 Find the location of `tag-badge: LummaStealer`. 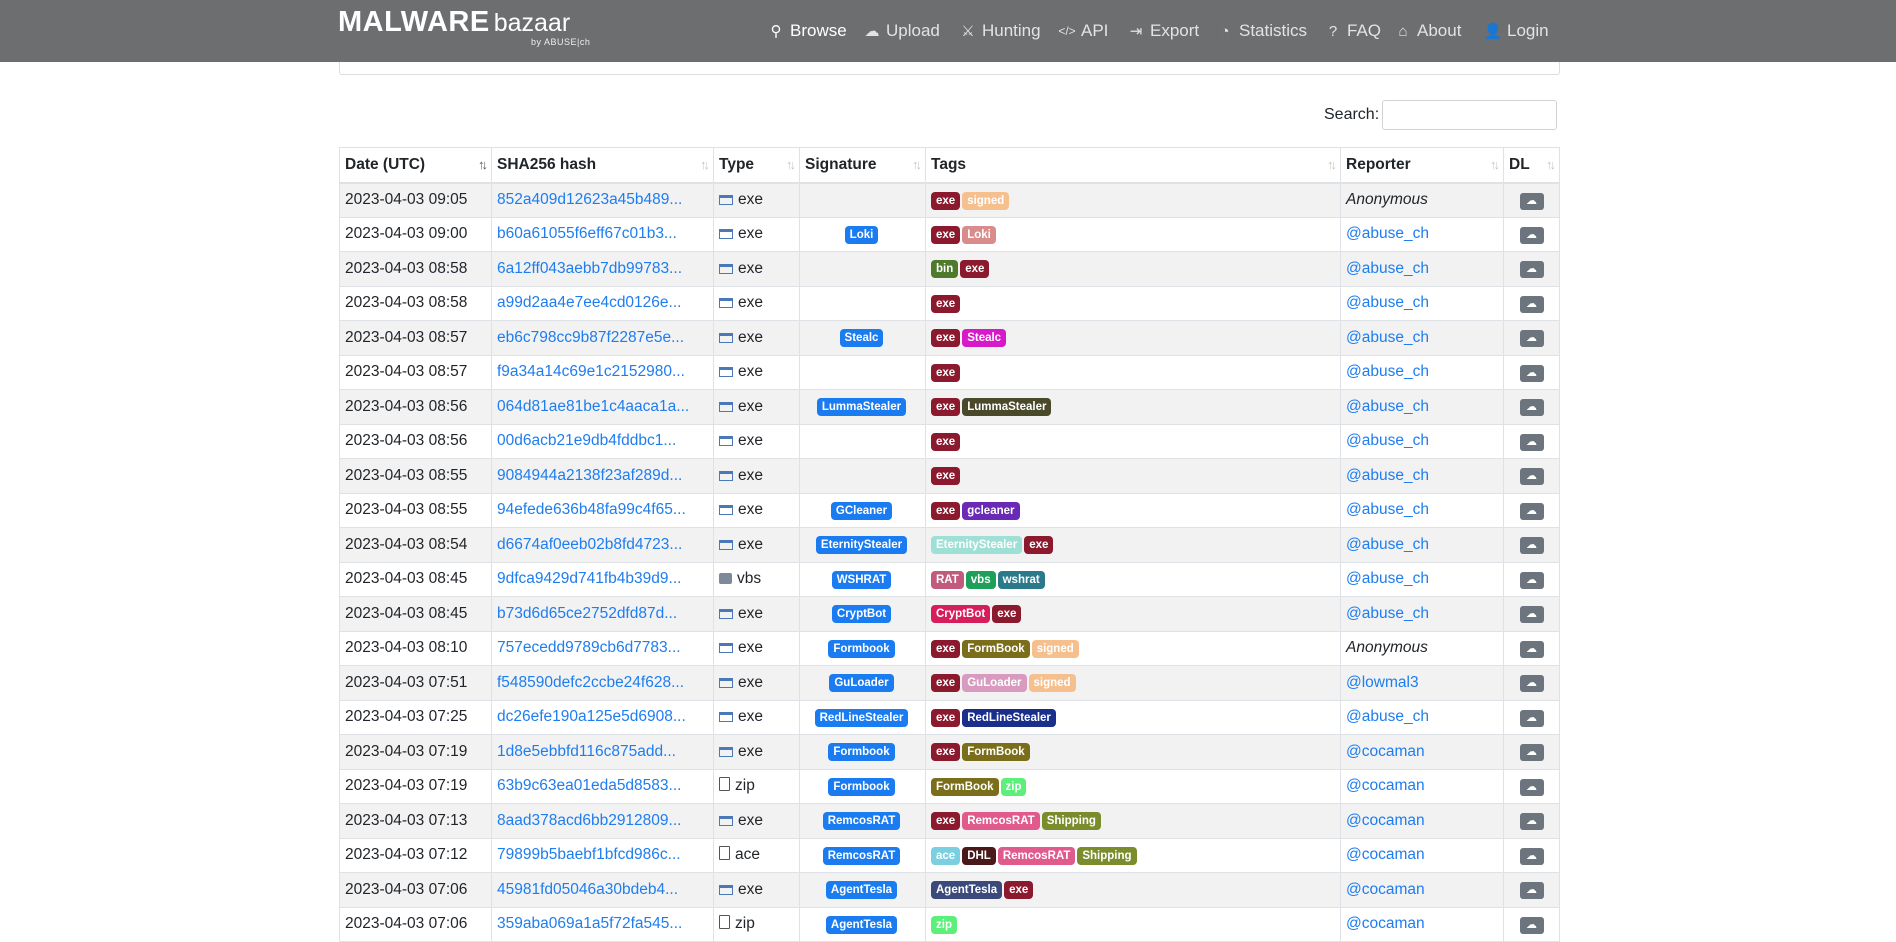

tag-badge: LummaStealer is located at coordinates (1007, 407).